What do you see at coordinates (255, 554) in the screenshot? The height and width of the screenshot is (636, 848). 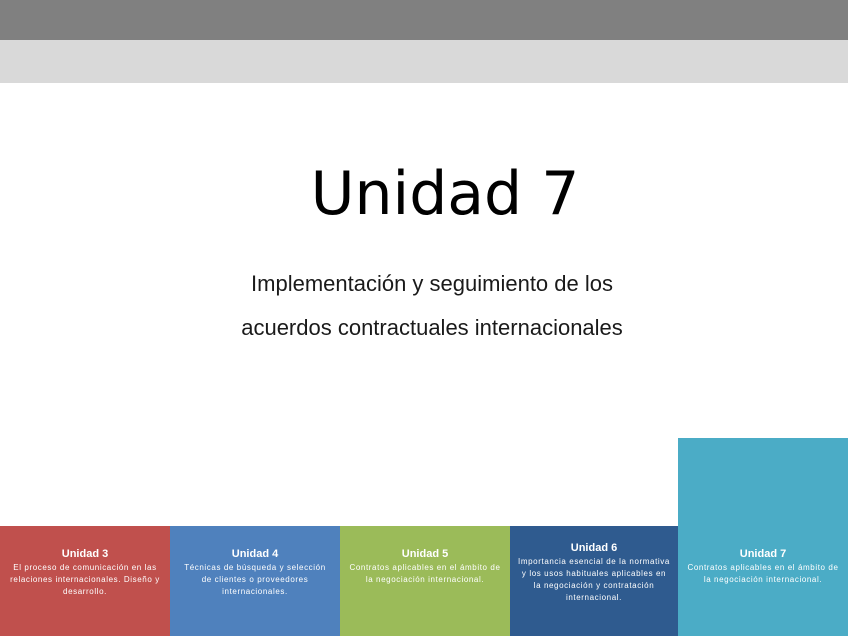 I see `unit-tile-title: Unidad 4` at bounding box center [255, 554].